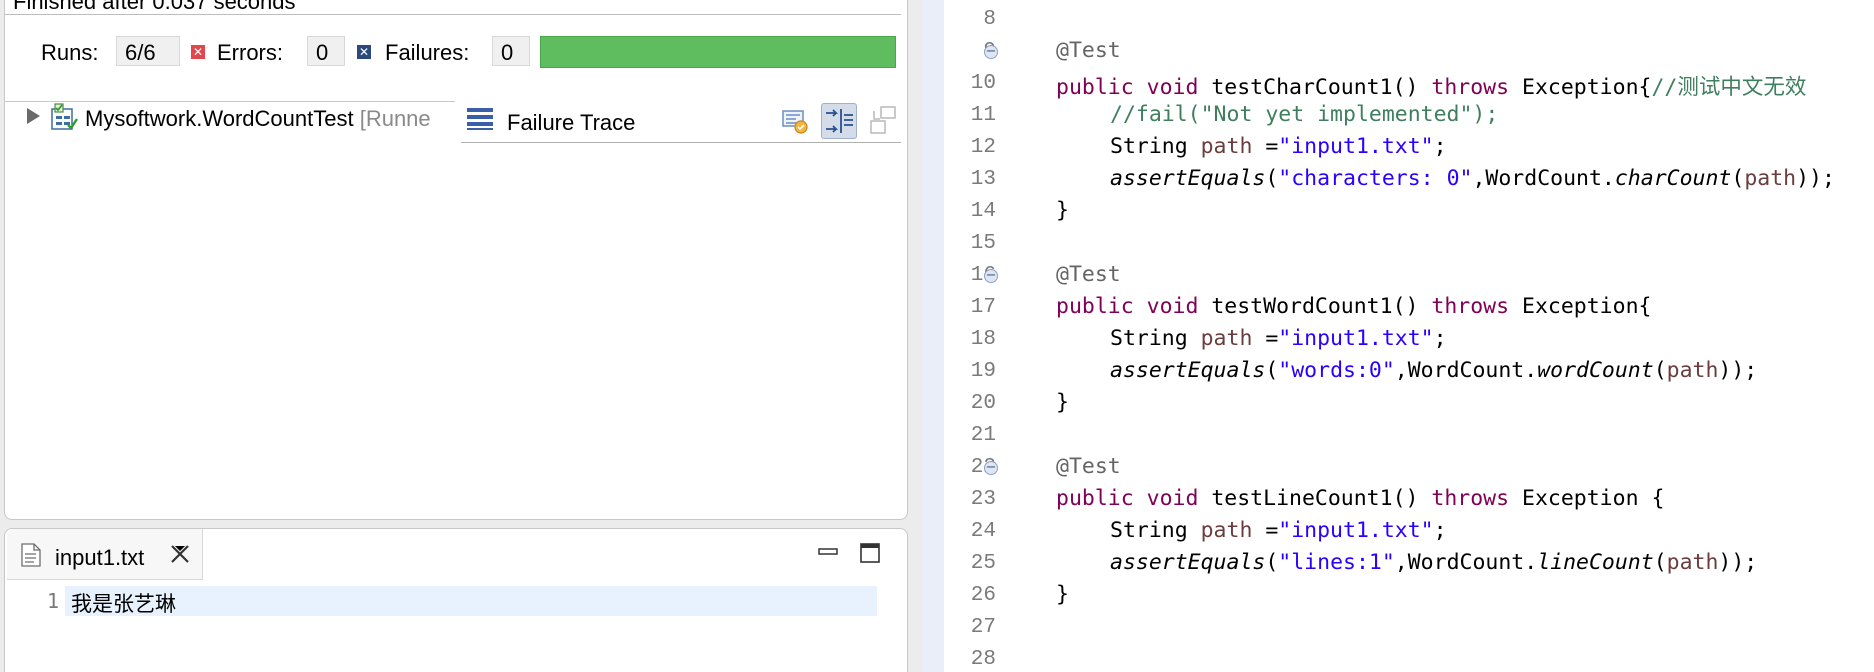 Image resolution: width=1874 pixels, height=672 pixels. What do you see at coordinates (326, 51) in the screenshot?
I see `errors-value: 0` at bounding box center [326, 51].